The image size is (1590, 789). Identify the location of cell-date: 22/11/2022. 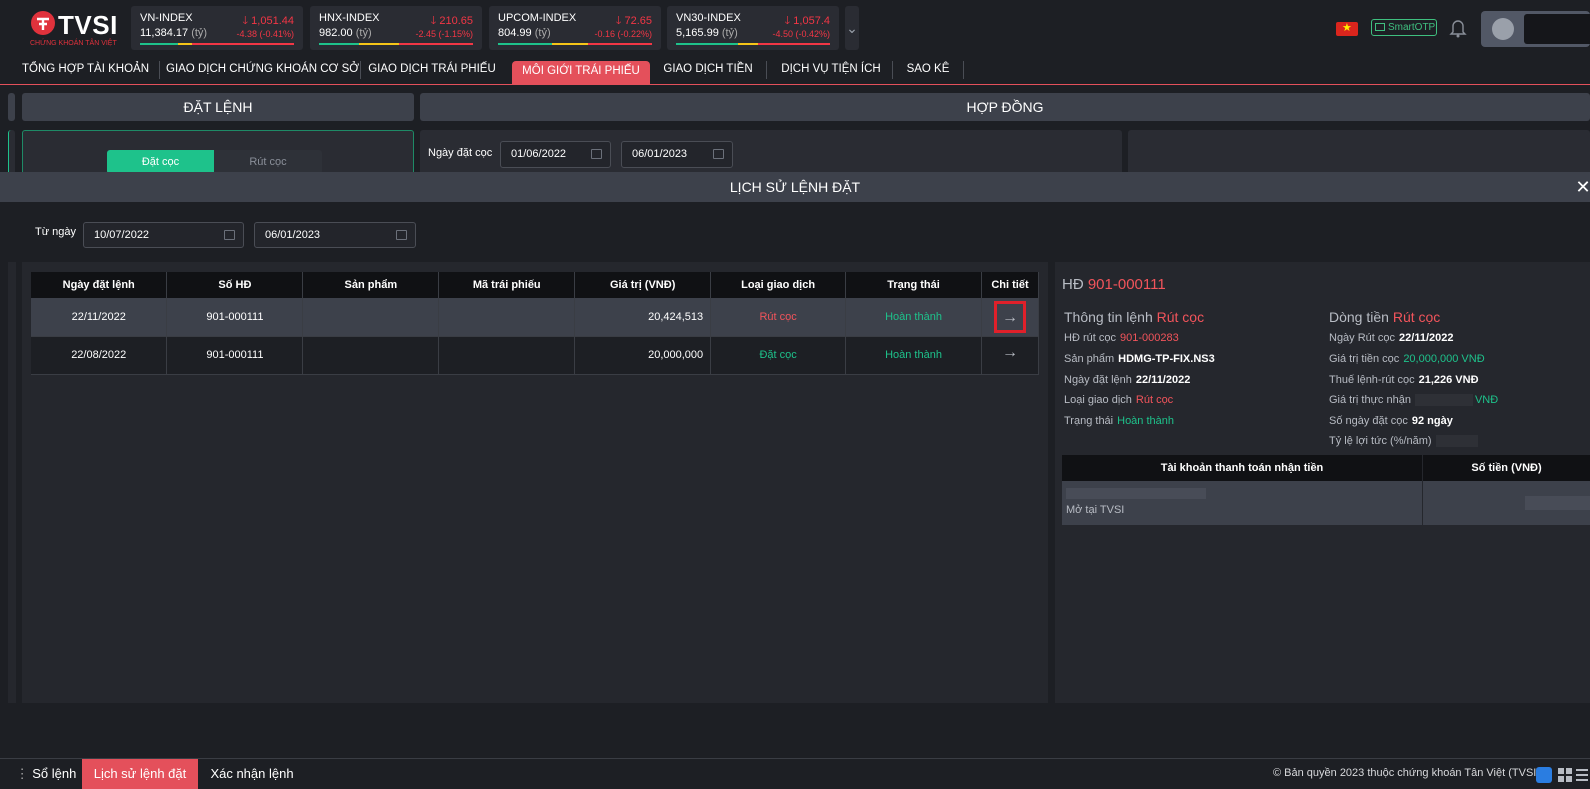
(99, 317).